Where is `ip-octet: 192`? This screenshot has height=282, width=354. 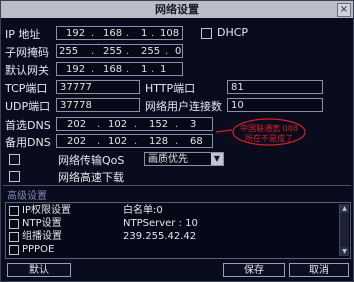 ip-octet: 192 is located at coordinates (76, 33).